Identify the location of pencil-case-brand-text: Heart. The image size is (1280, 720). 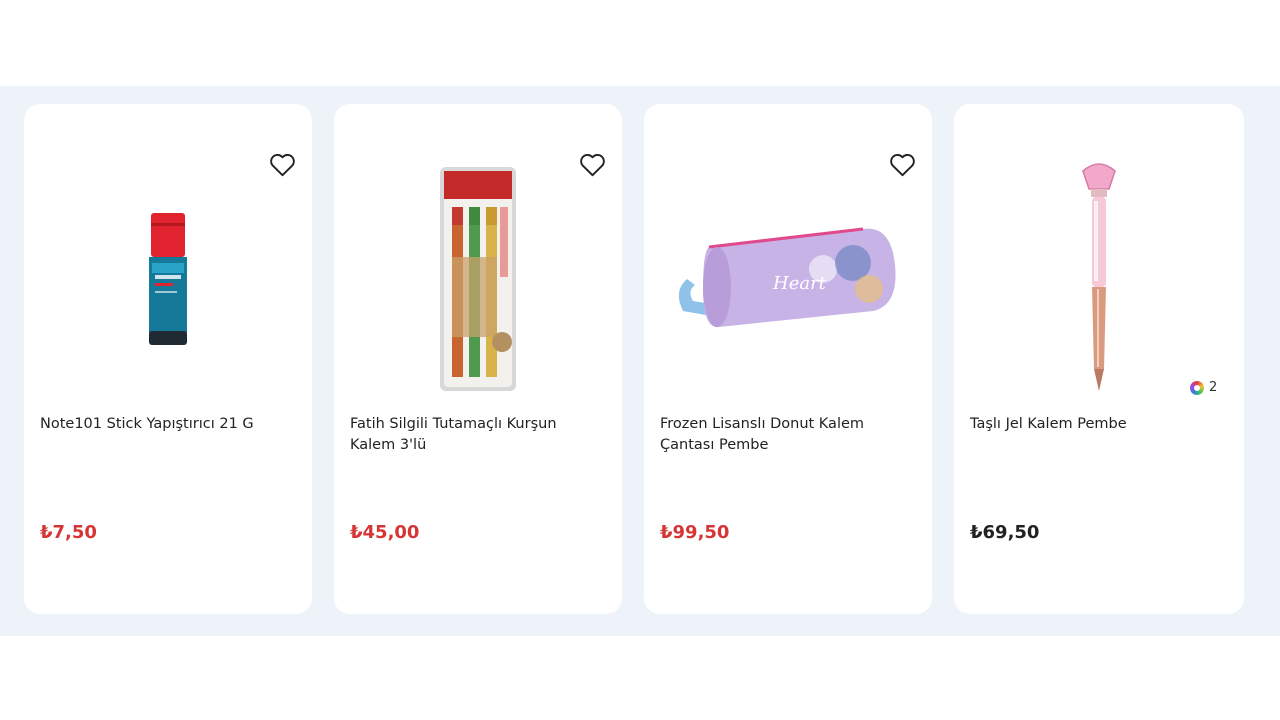
(799, 283).